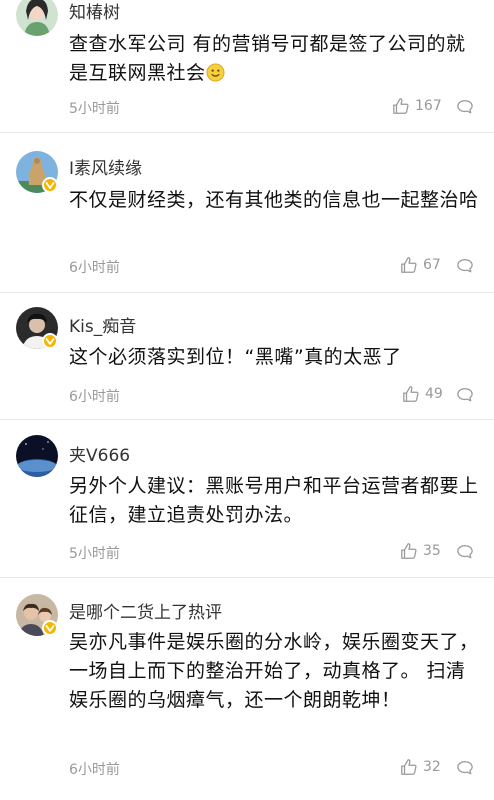  Describe the element at coordinates (428, 106) in the screenshot. I see `like-count: 167` at that location.